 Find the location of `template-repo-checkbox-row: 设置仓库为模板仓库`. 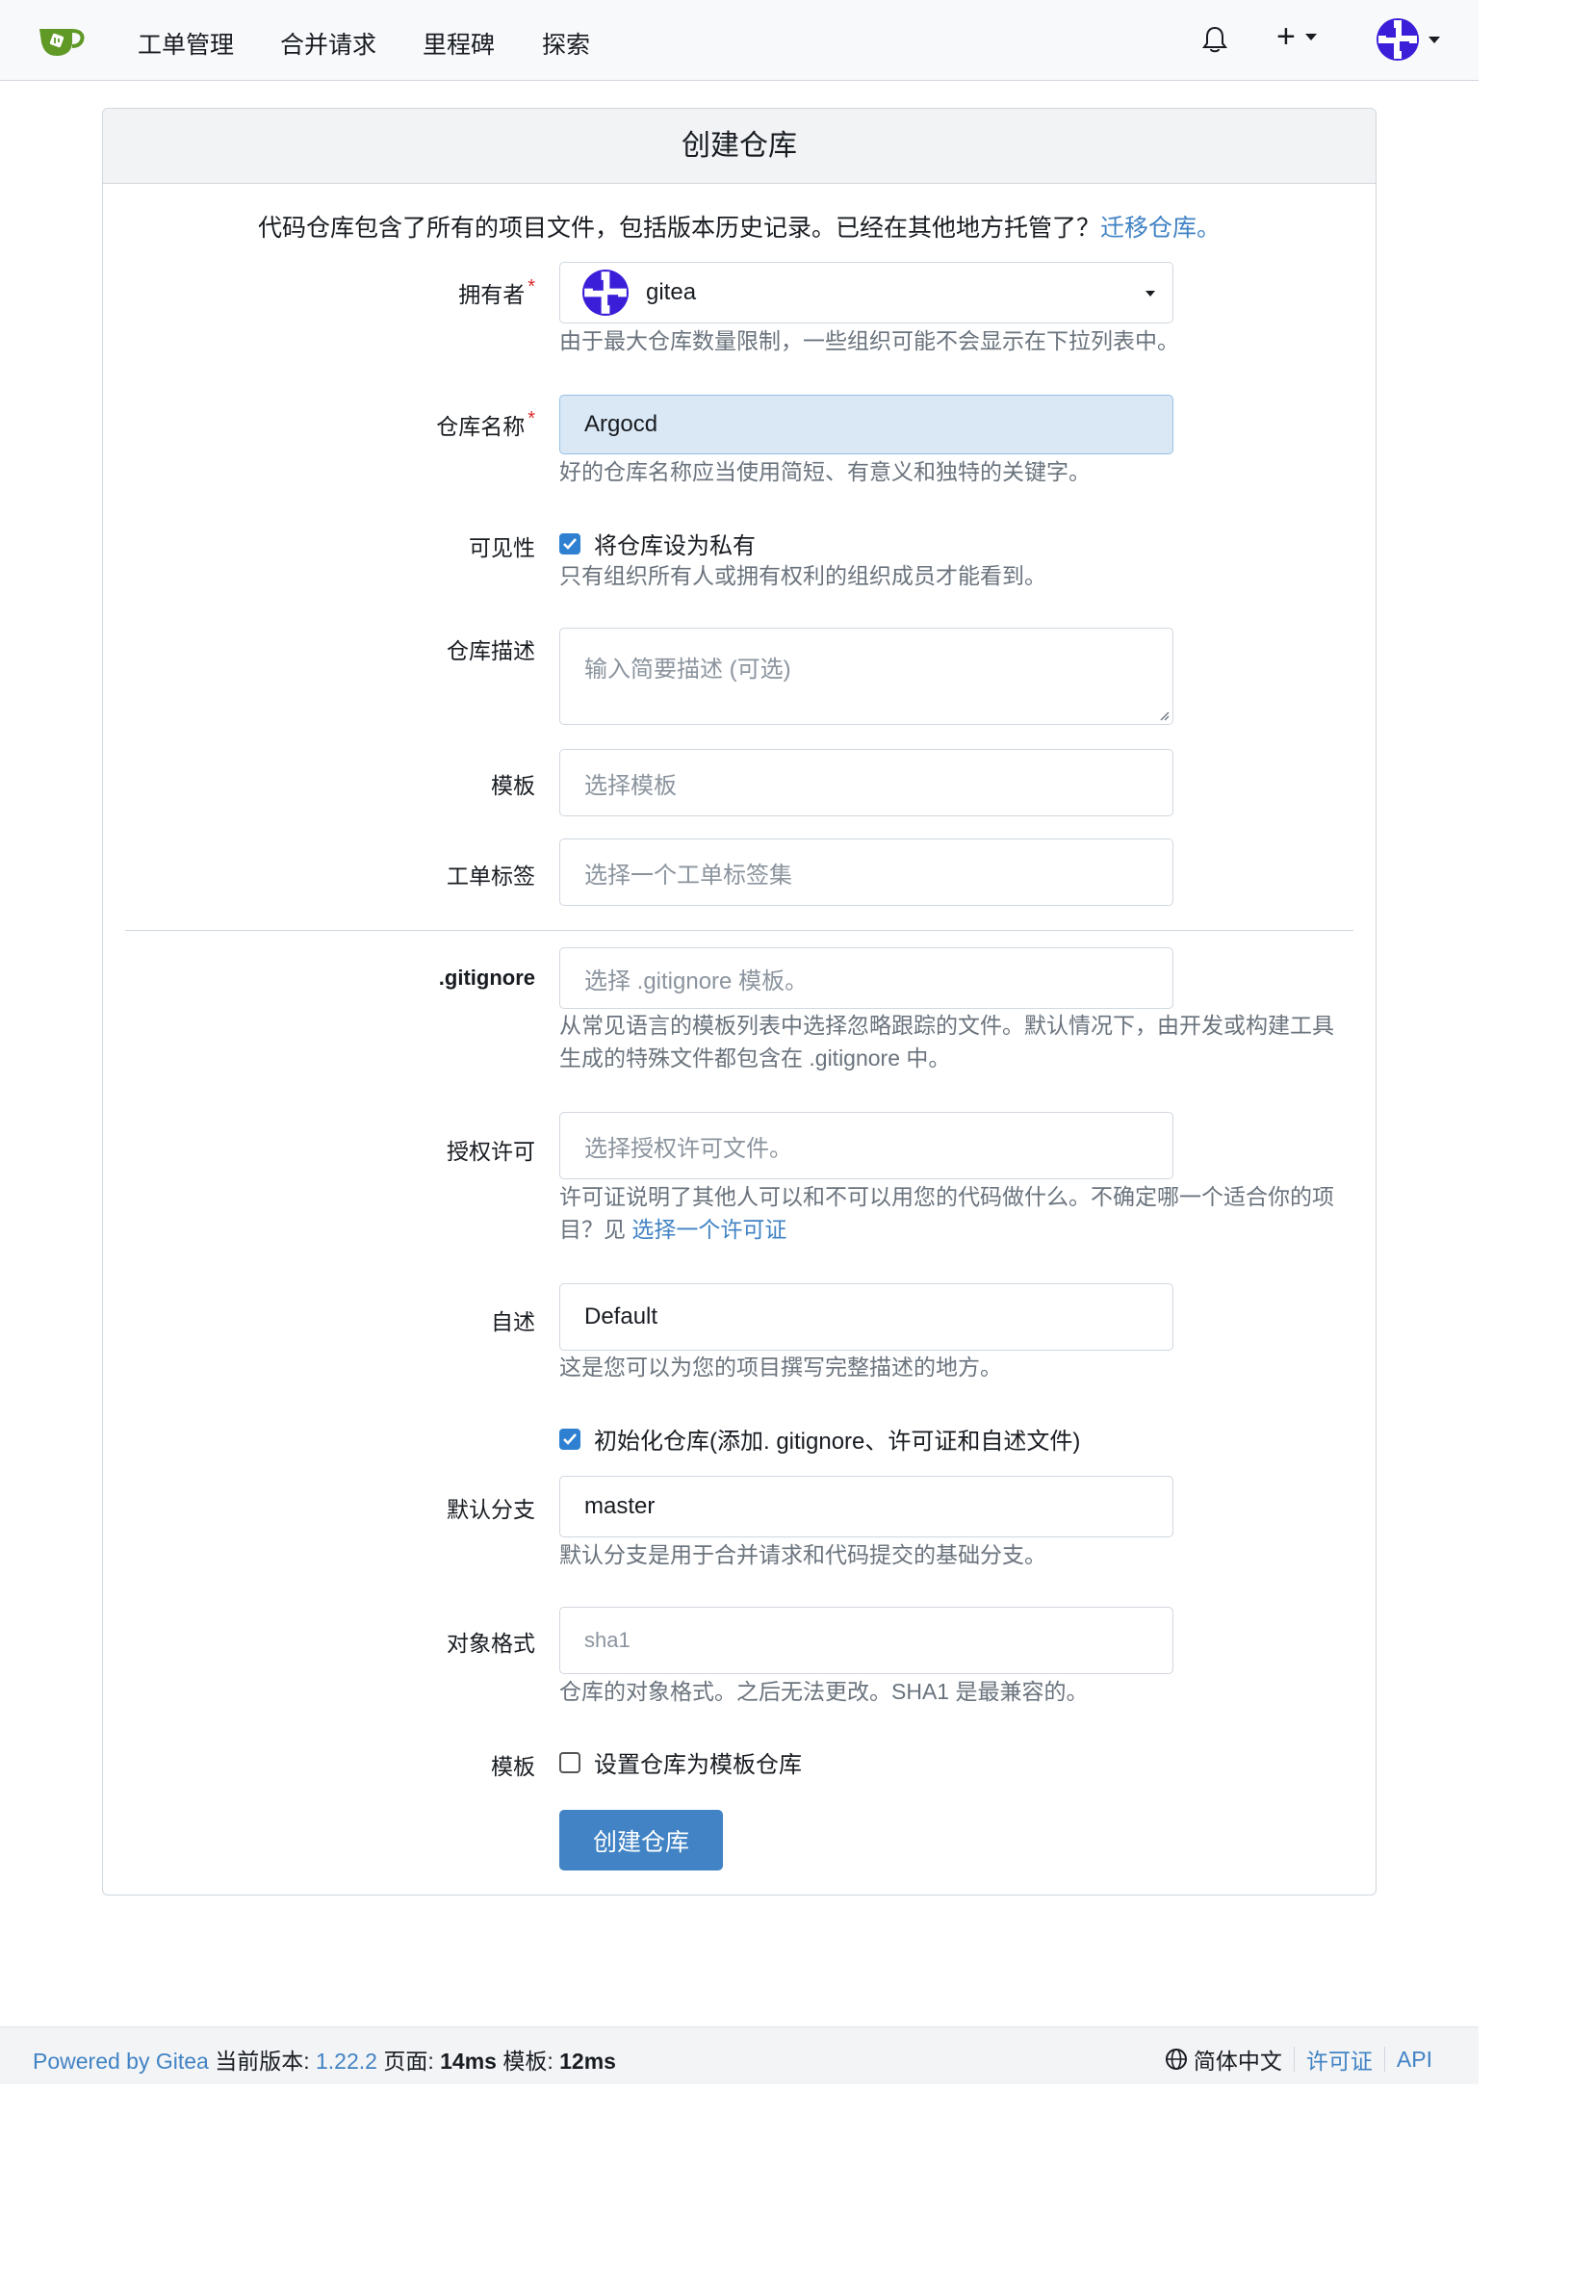

template-repo-checkbox-row: 设置仓库为模板仓库 is located at coordinates (680, 1762).